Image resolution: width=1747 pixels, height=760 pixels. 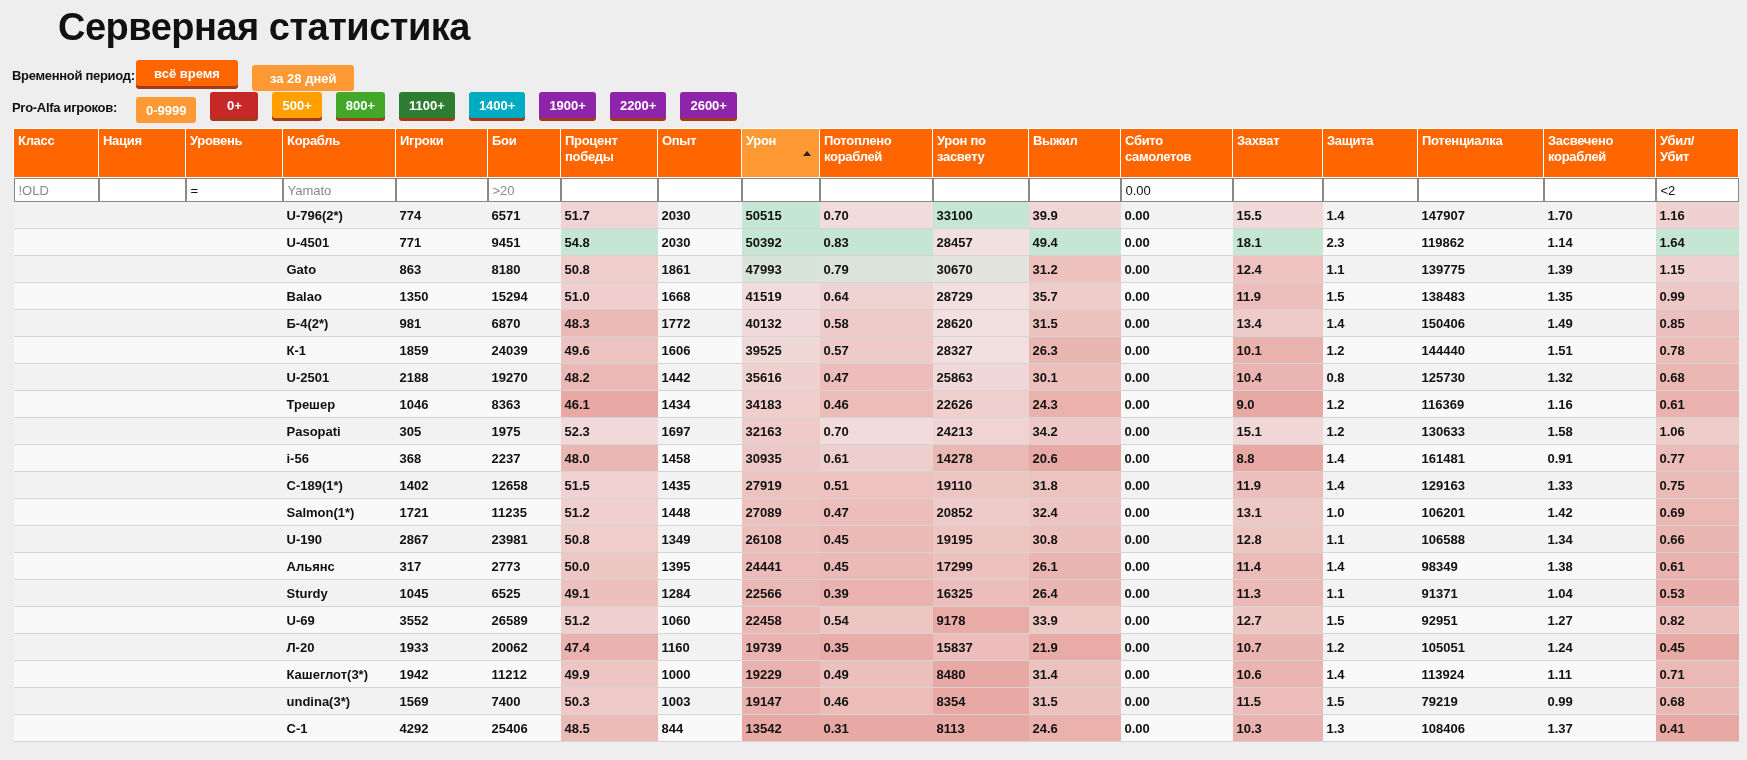 I want to click on table-cell: Balao, so click(x=339, y=296).